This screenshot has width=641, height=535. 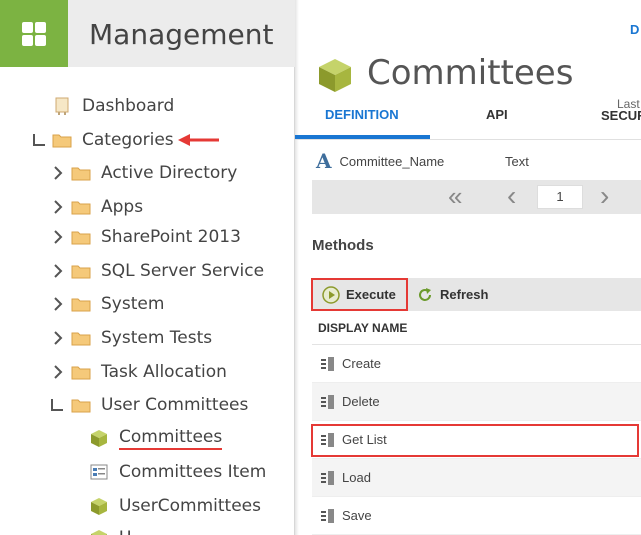 I want to click on tree-item-sql-server-service: SQL Server Service, so click(x=167, y=271).